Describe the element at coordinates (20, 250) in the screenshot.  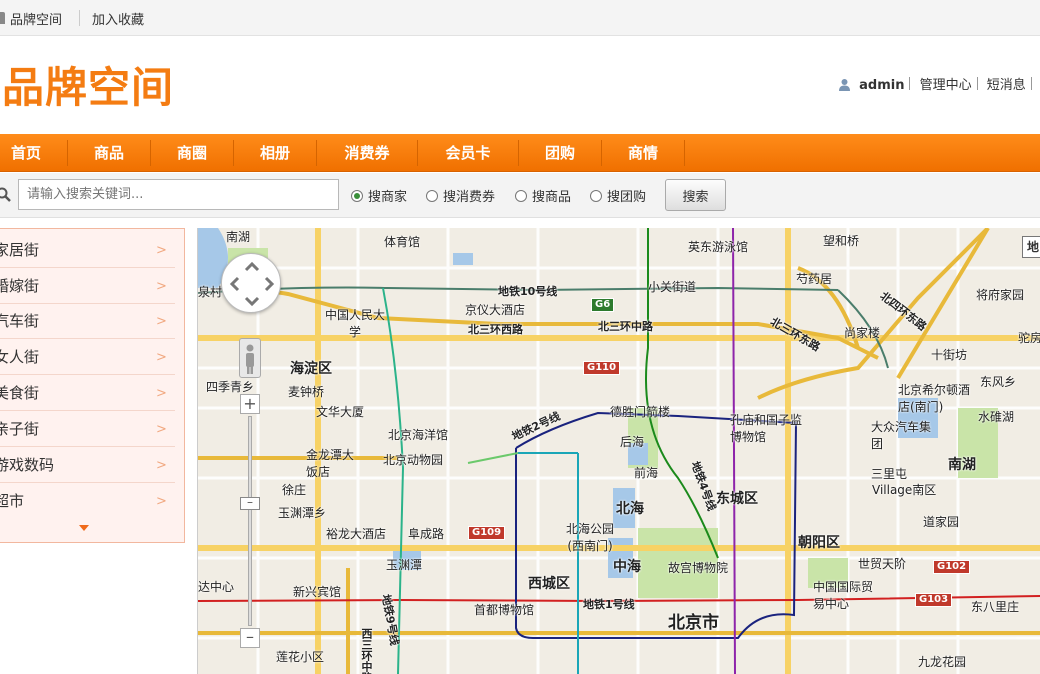
I see `sidebar-item-label: 家居街` at that location.